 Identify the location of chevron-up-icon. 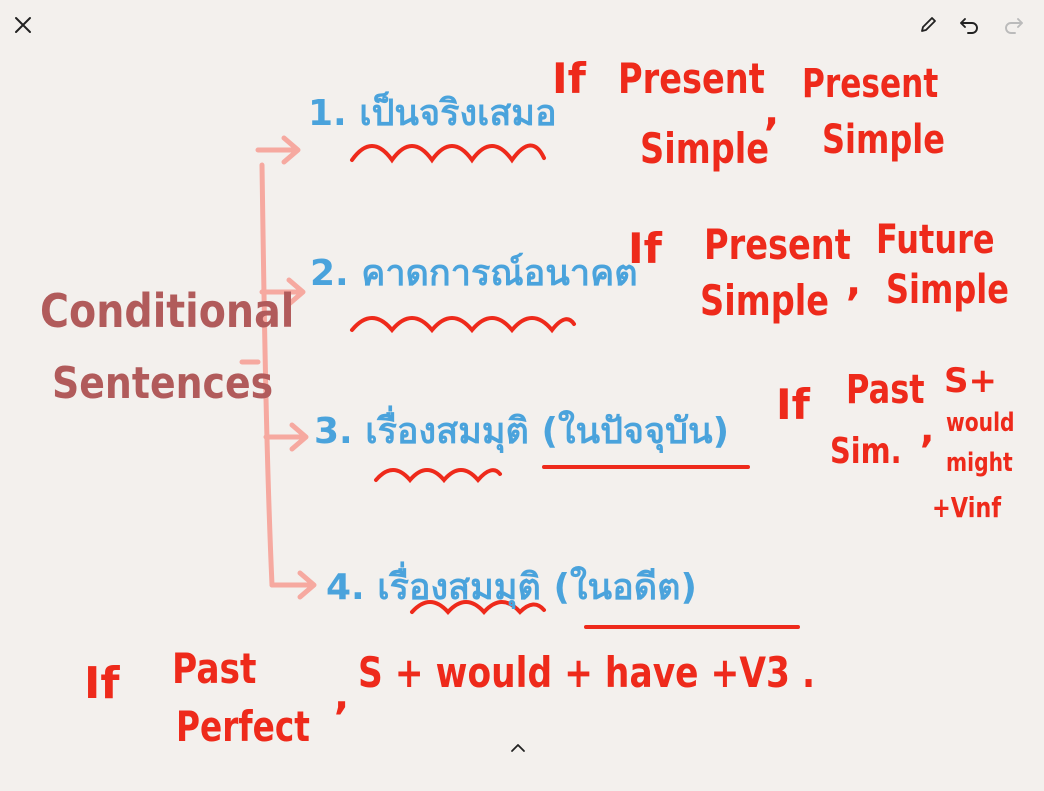
(518, 748).